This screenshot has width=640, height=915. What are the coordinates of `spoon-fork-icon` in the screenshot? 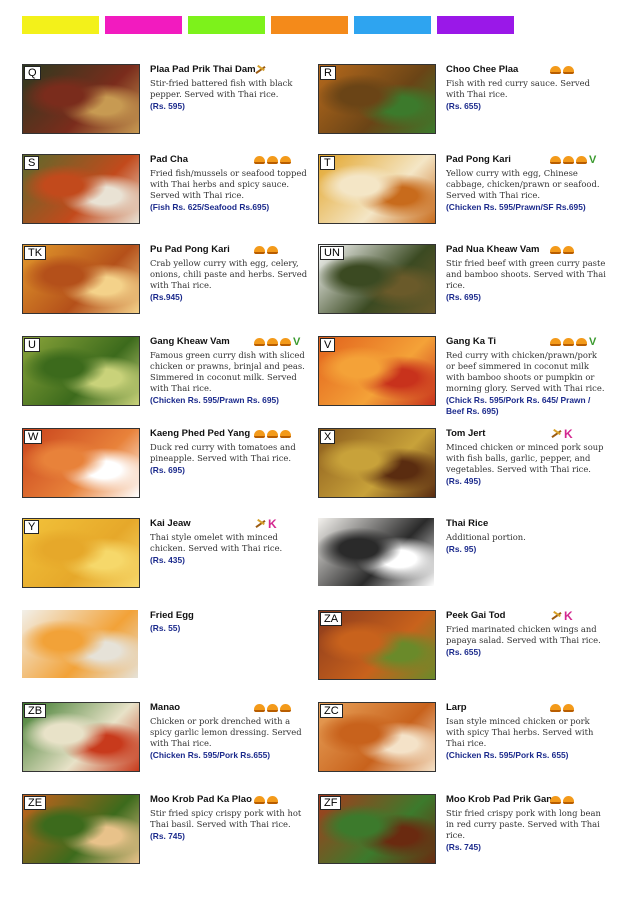 It's located at (260, 70).